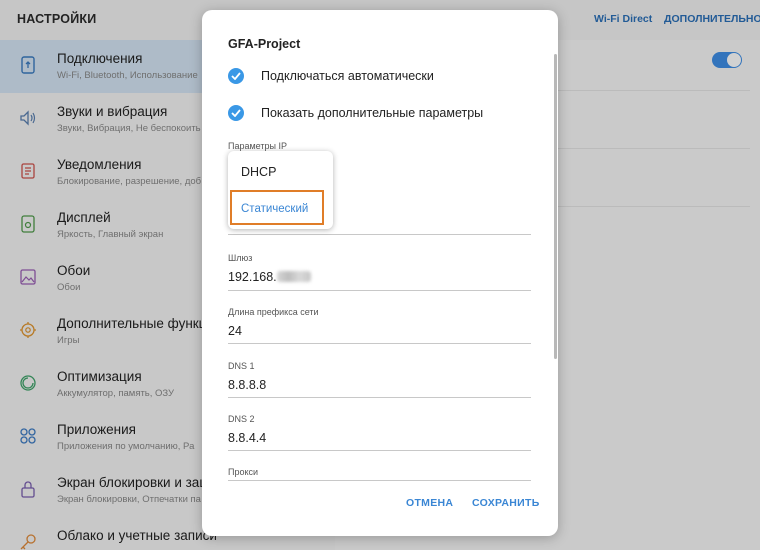 This screenshot has height=550, width=760. What do you see at coordinates (277, 207) in the screenshot?
I see `static-option-highlight` at bounding box center [277, 207].